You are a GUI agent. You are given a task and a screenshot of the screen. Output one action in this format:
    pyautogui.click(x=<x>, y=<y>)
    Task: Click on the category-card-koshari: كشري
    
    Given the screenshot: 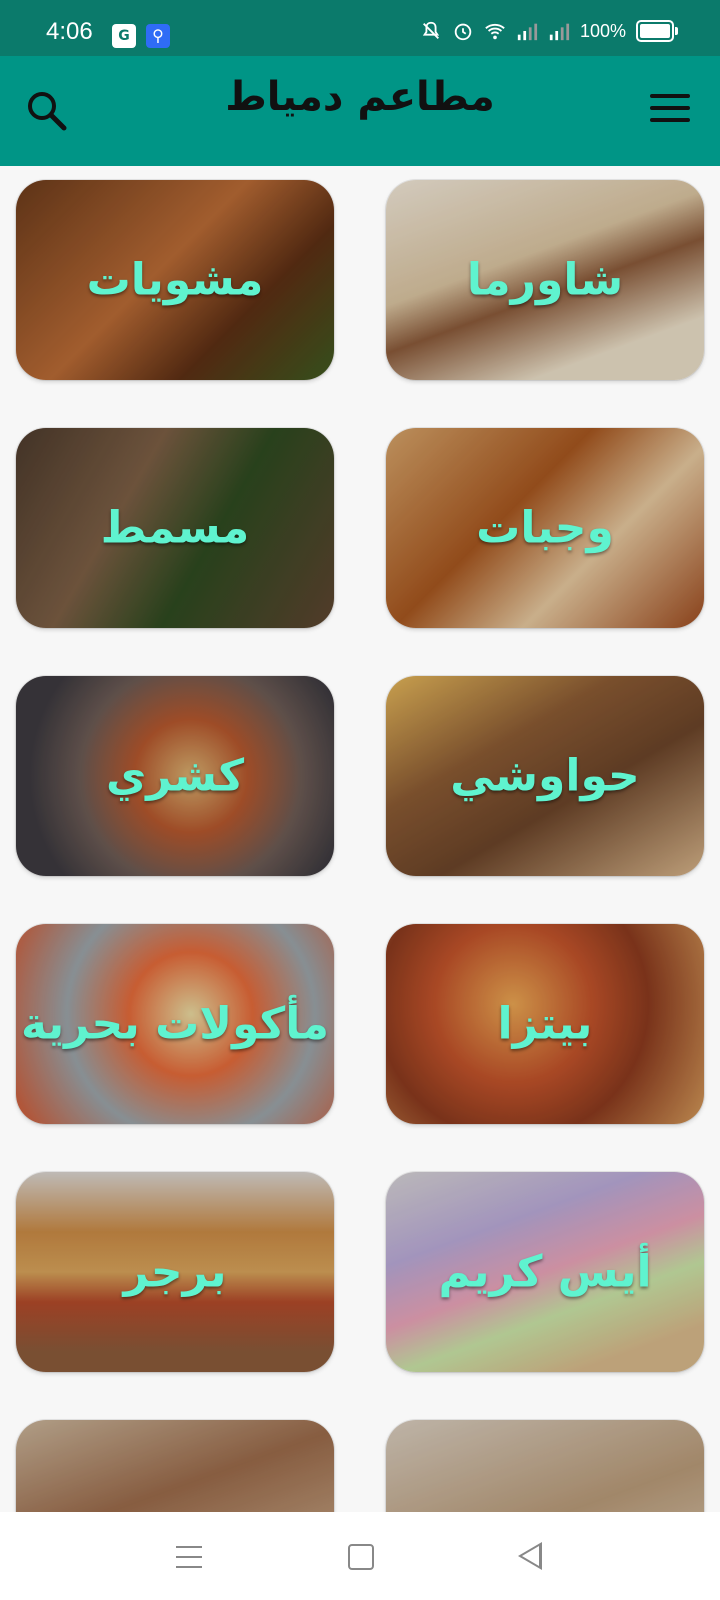 What is the action you would take?
    pyautogui.click(x=175, y=776)
    